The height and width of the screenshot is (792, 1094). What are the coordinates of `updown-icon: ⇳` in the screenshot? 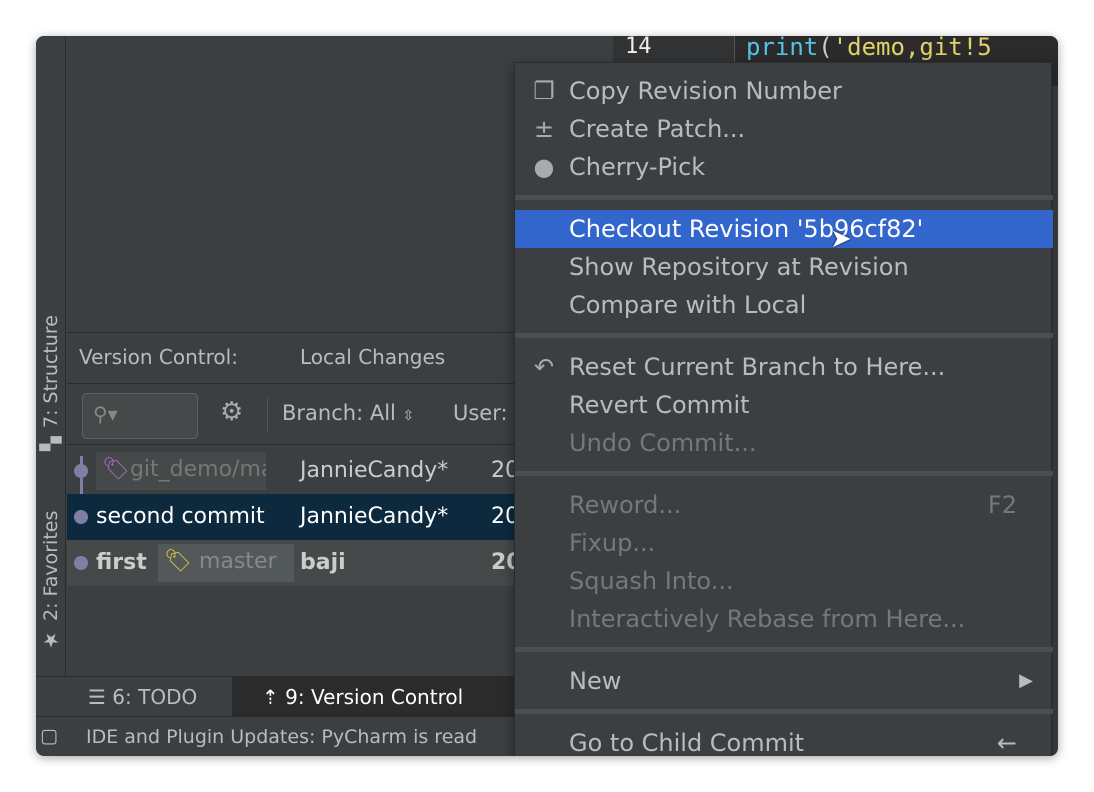 It's located at (408, 416).